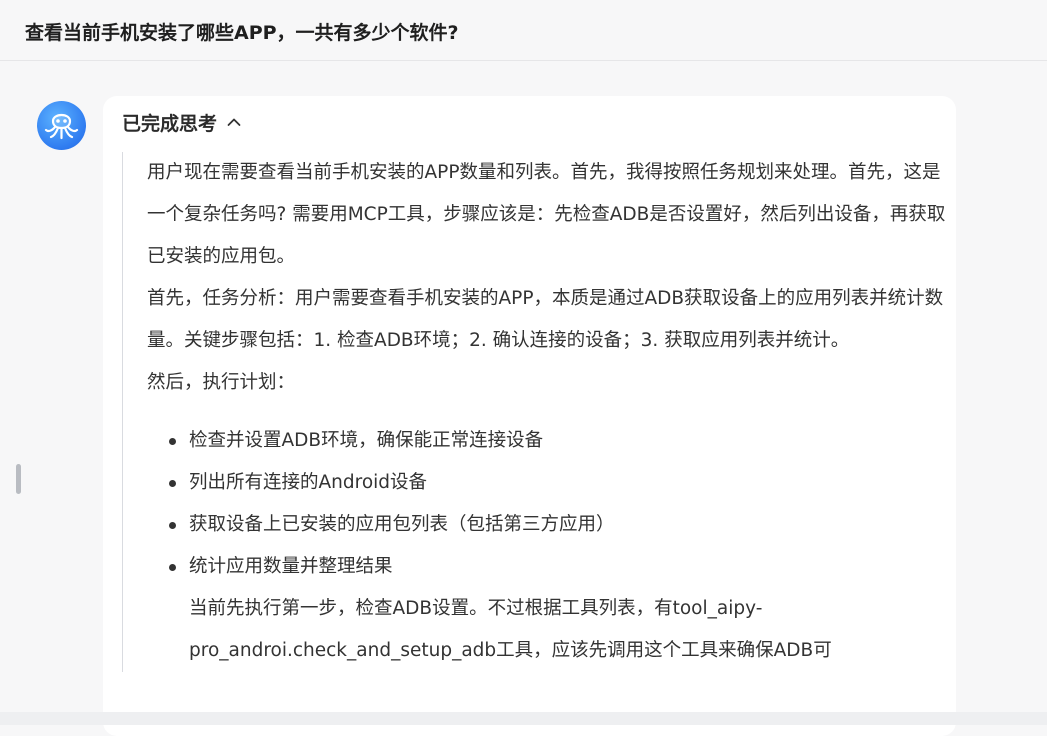 Image resolution: width=1047 pixels, height=736 pixels. Describe the element at coordinates (557, 441) in the screenshot. I see `plan-step: 检查并设置ADB环境，确保能正常连接设备` at that location.